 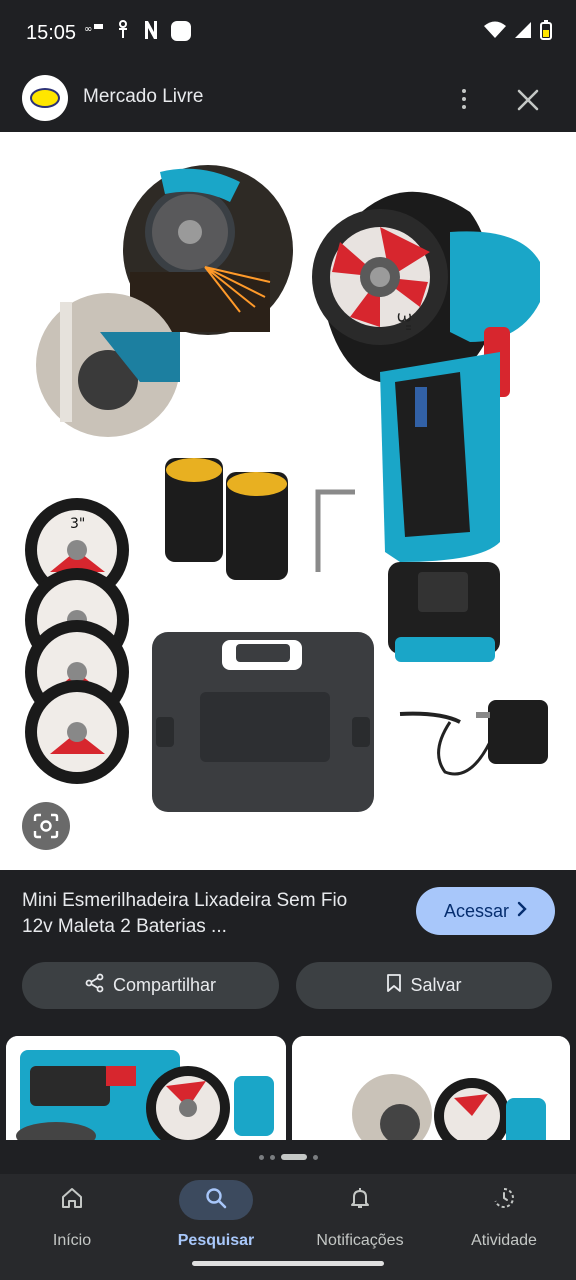 What do you see at coordinates (522, 911) in the screenshot?
I see `chevron-right-icon` at bounding box center [522, 911].